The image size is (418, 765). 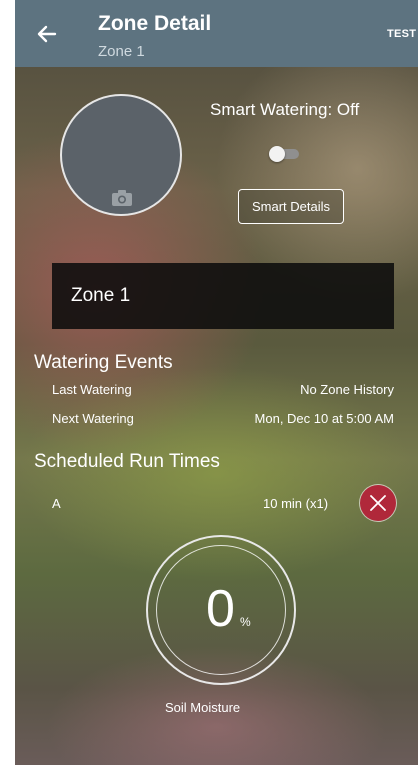 I want to click on page-subtitle: Zone 1, so click(x=121, y=51).